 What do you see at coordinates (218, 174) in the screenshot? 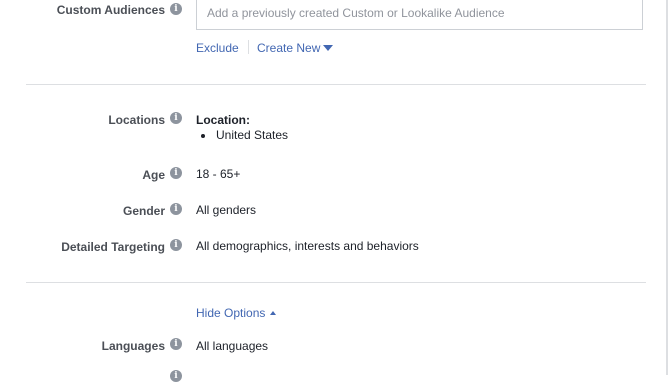
I see `age-value: 18 - 65+` at bounding box center [218, 174].